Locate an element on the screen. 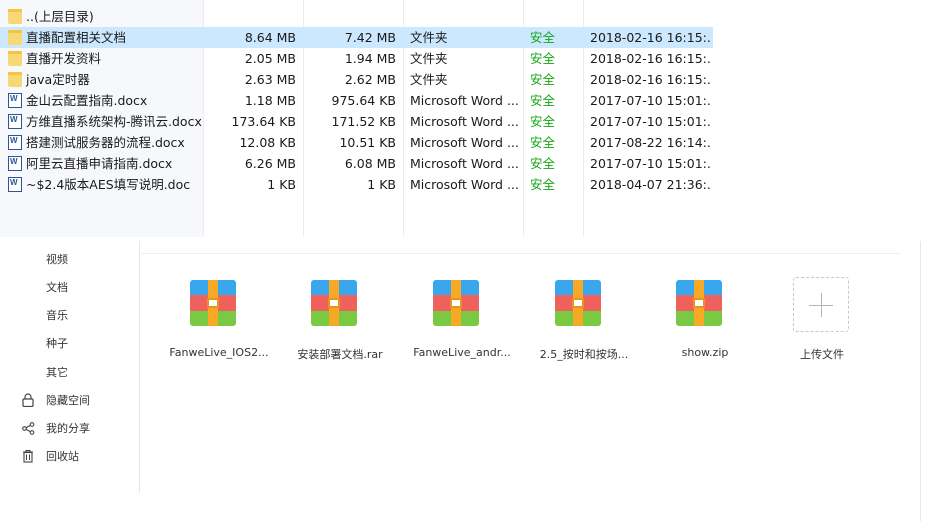 The height and width of the screenshot is (521, 925). file-name: ..(上层目录) is located at coordinates (60, 16).